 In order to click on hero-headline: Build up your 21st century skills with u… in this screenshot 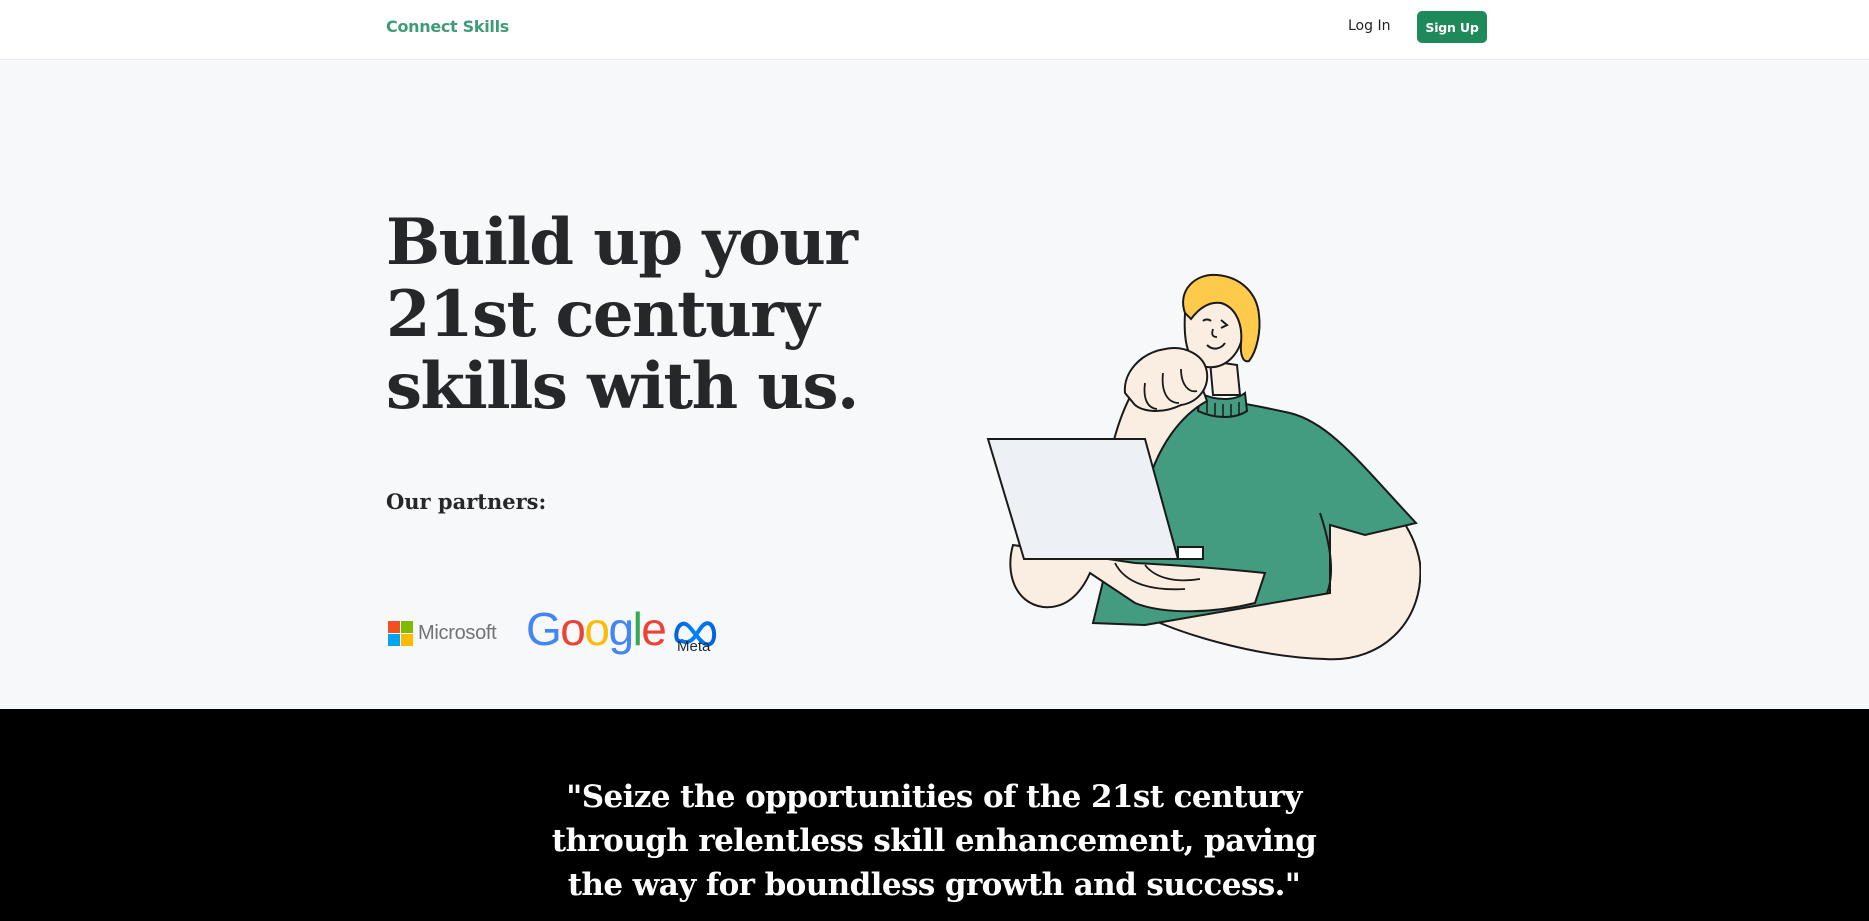, I will do `click(622, 314)`.